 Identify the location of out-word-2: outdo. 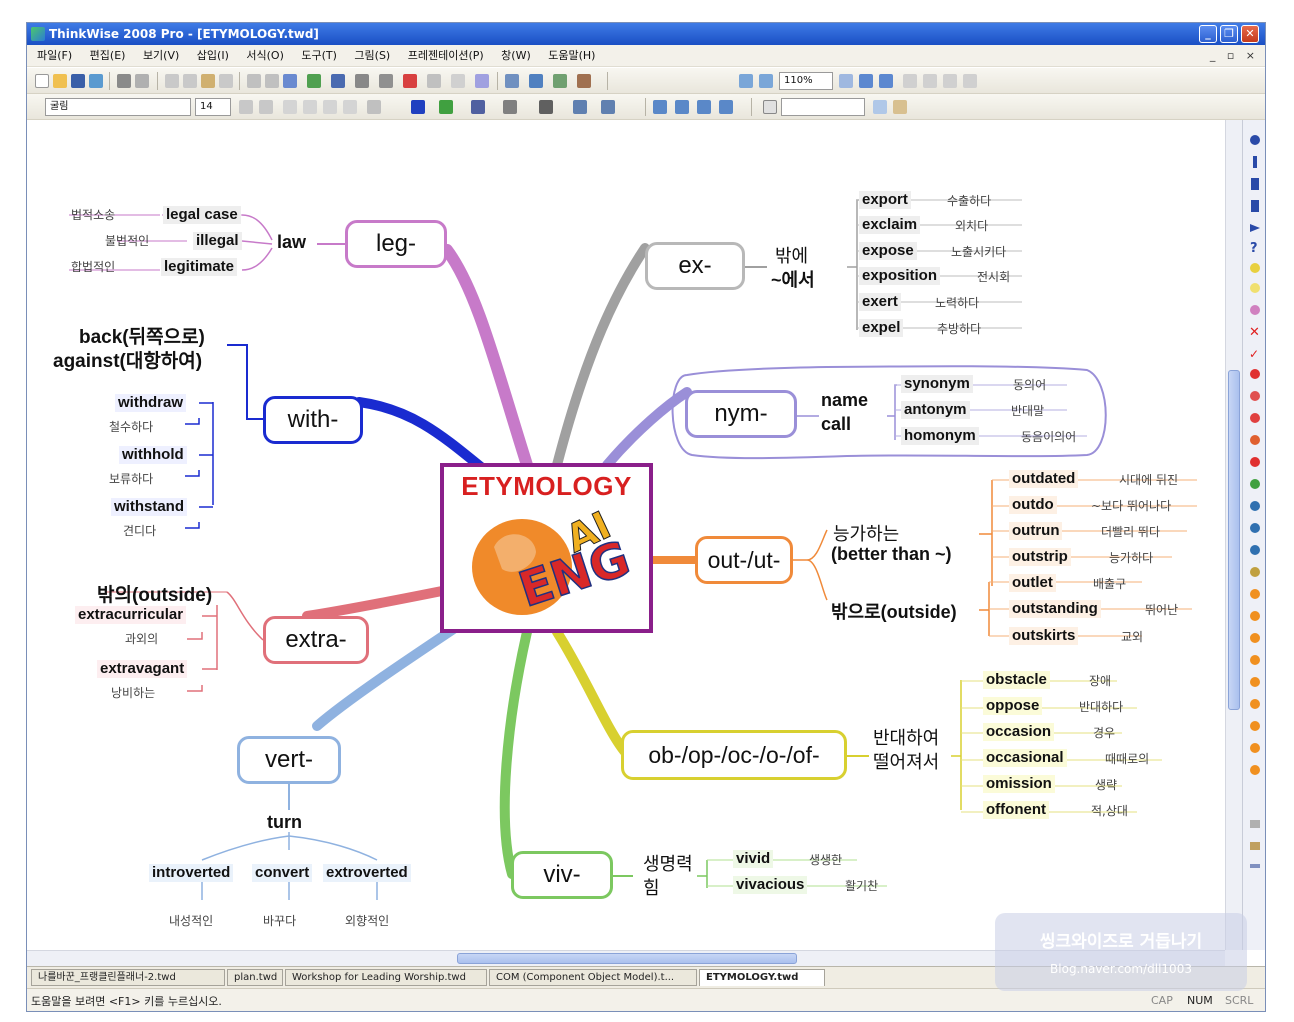
(1033, 505).